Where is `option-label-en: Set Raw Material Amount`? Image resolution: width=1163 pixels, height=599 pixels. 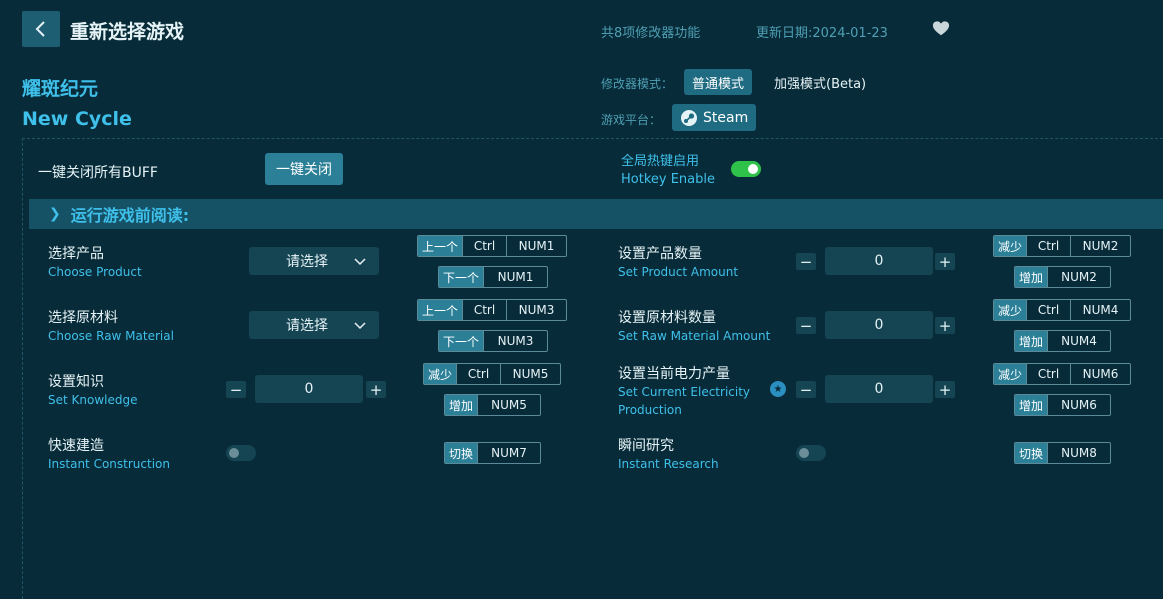
option-label-en: Set Raw Material Amount is located at coordinates (694, 336).